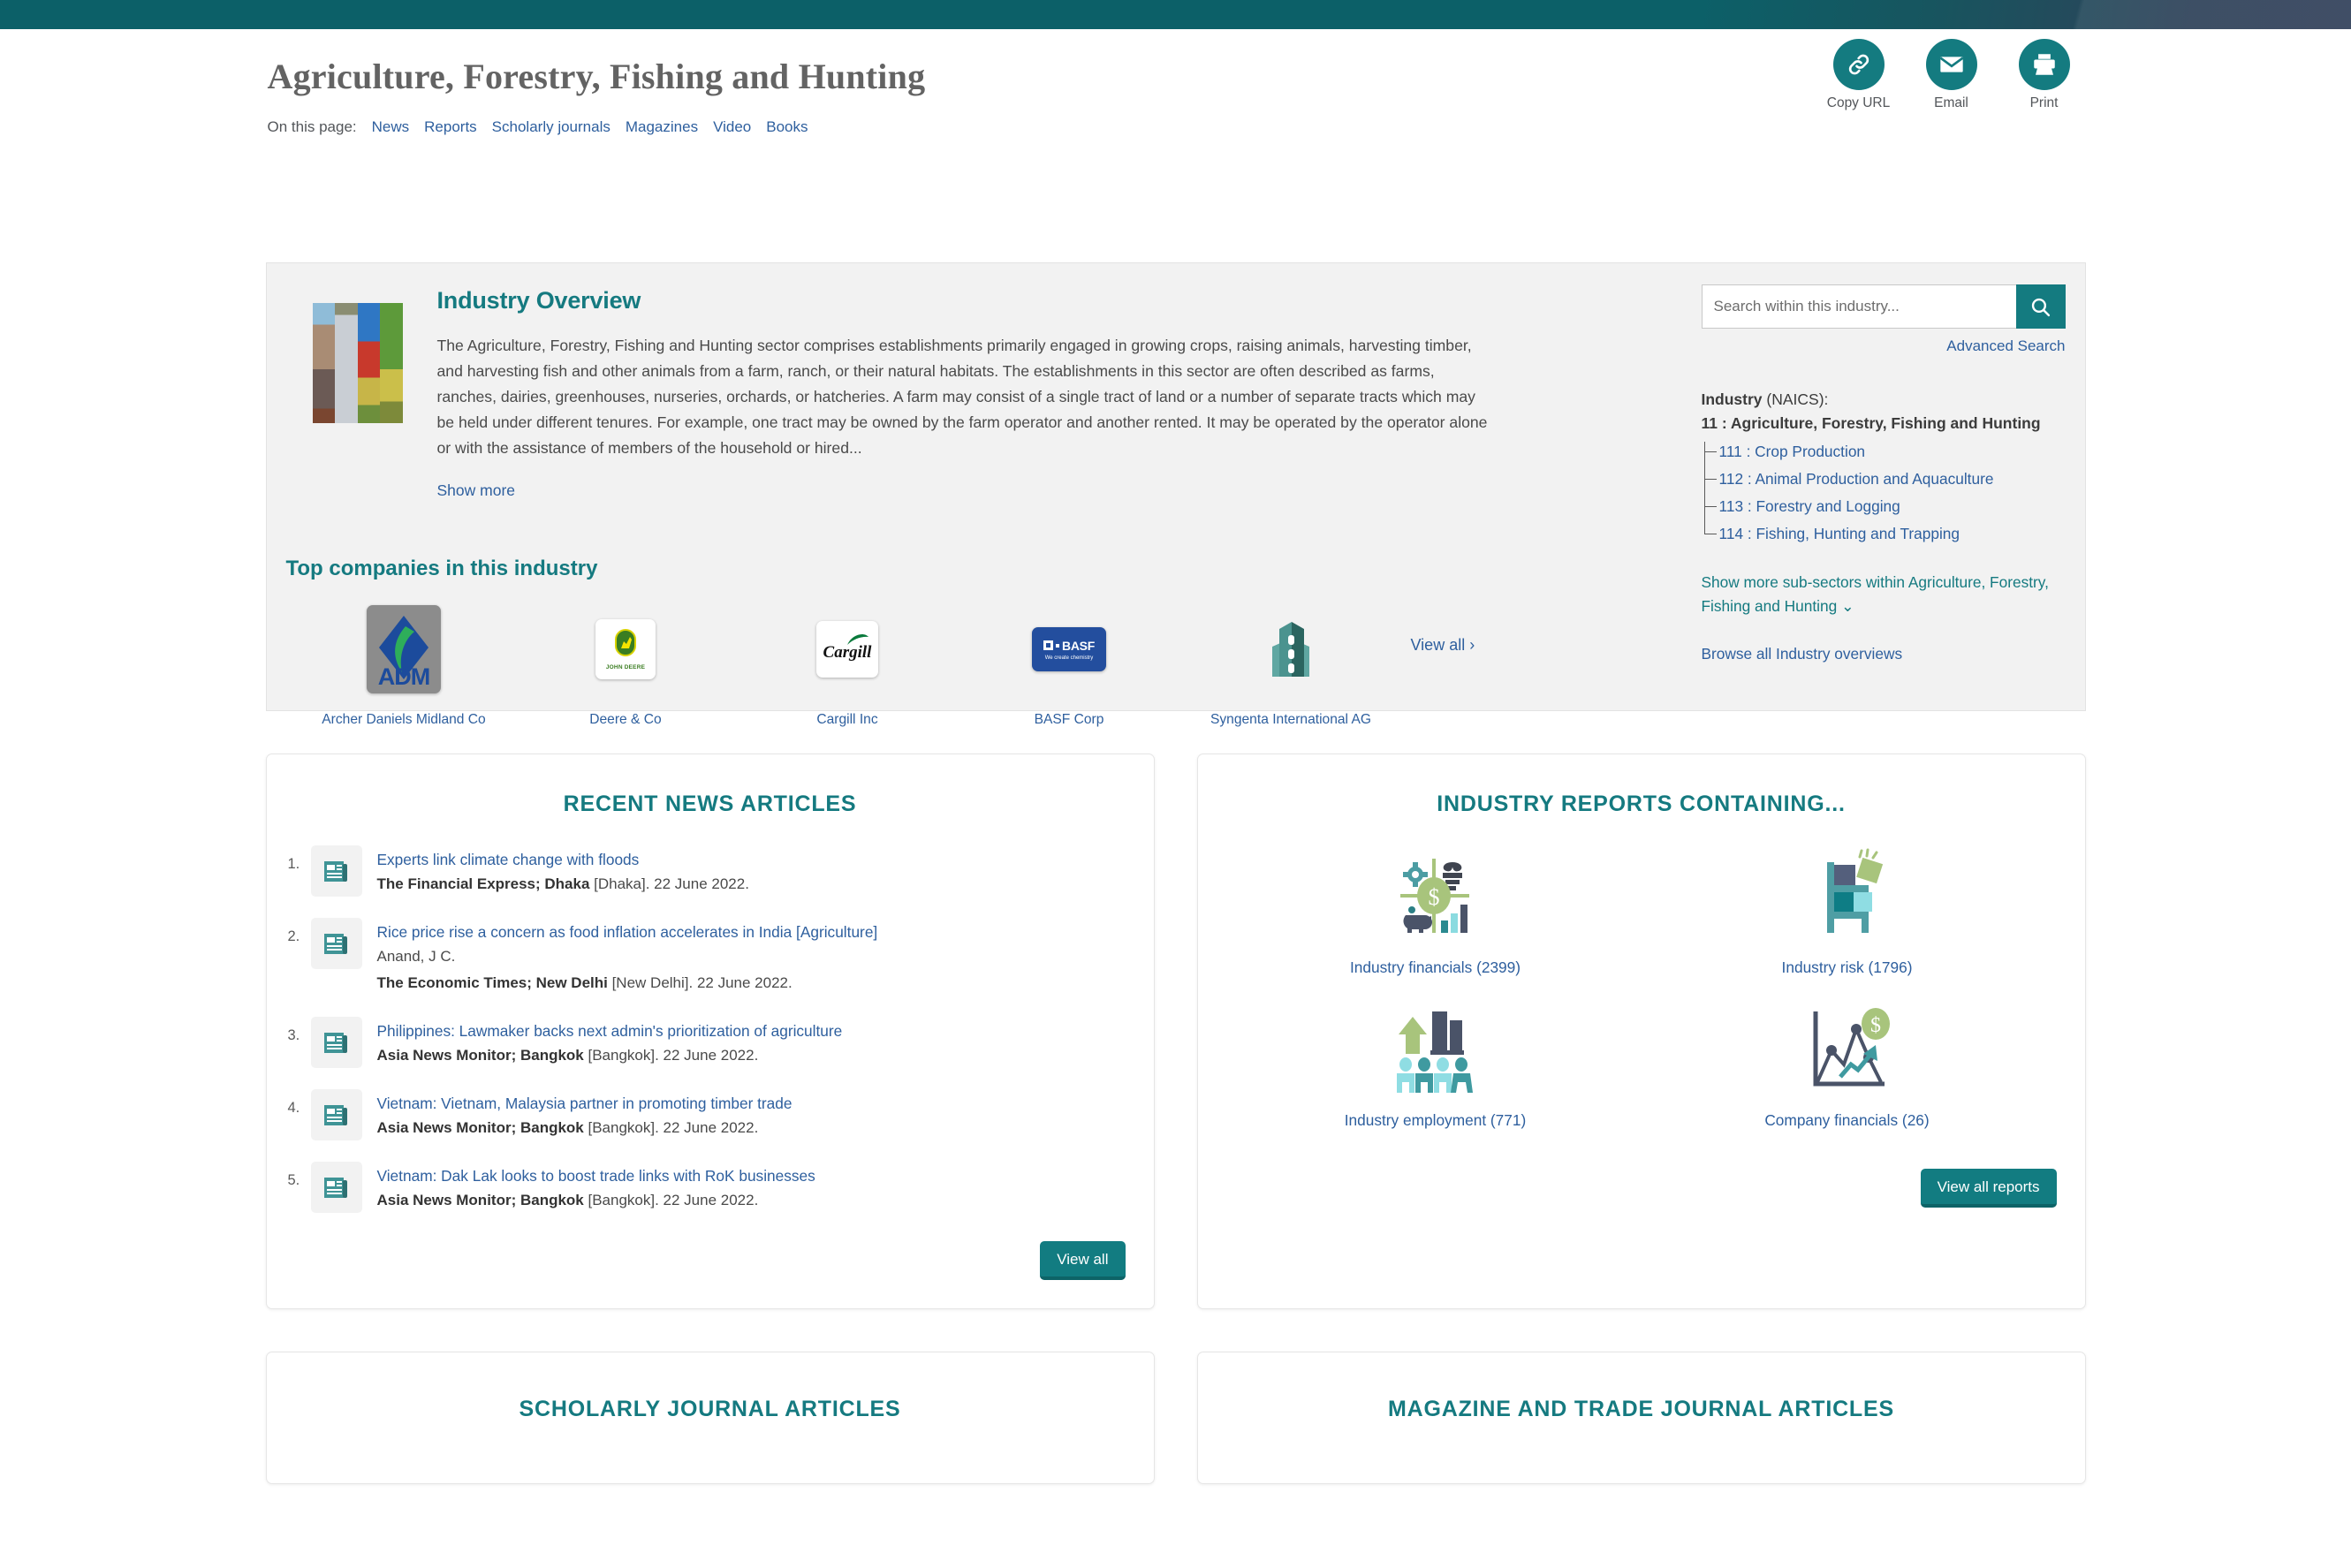 The image size is (2351, 1568). Describe the element at coordinates (293, 936) in the screenshot. I see `news-item-number: 2.` at that location.